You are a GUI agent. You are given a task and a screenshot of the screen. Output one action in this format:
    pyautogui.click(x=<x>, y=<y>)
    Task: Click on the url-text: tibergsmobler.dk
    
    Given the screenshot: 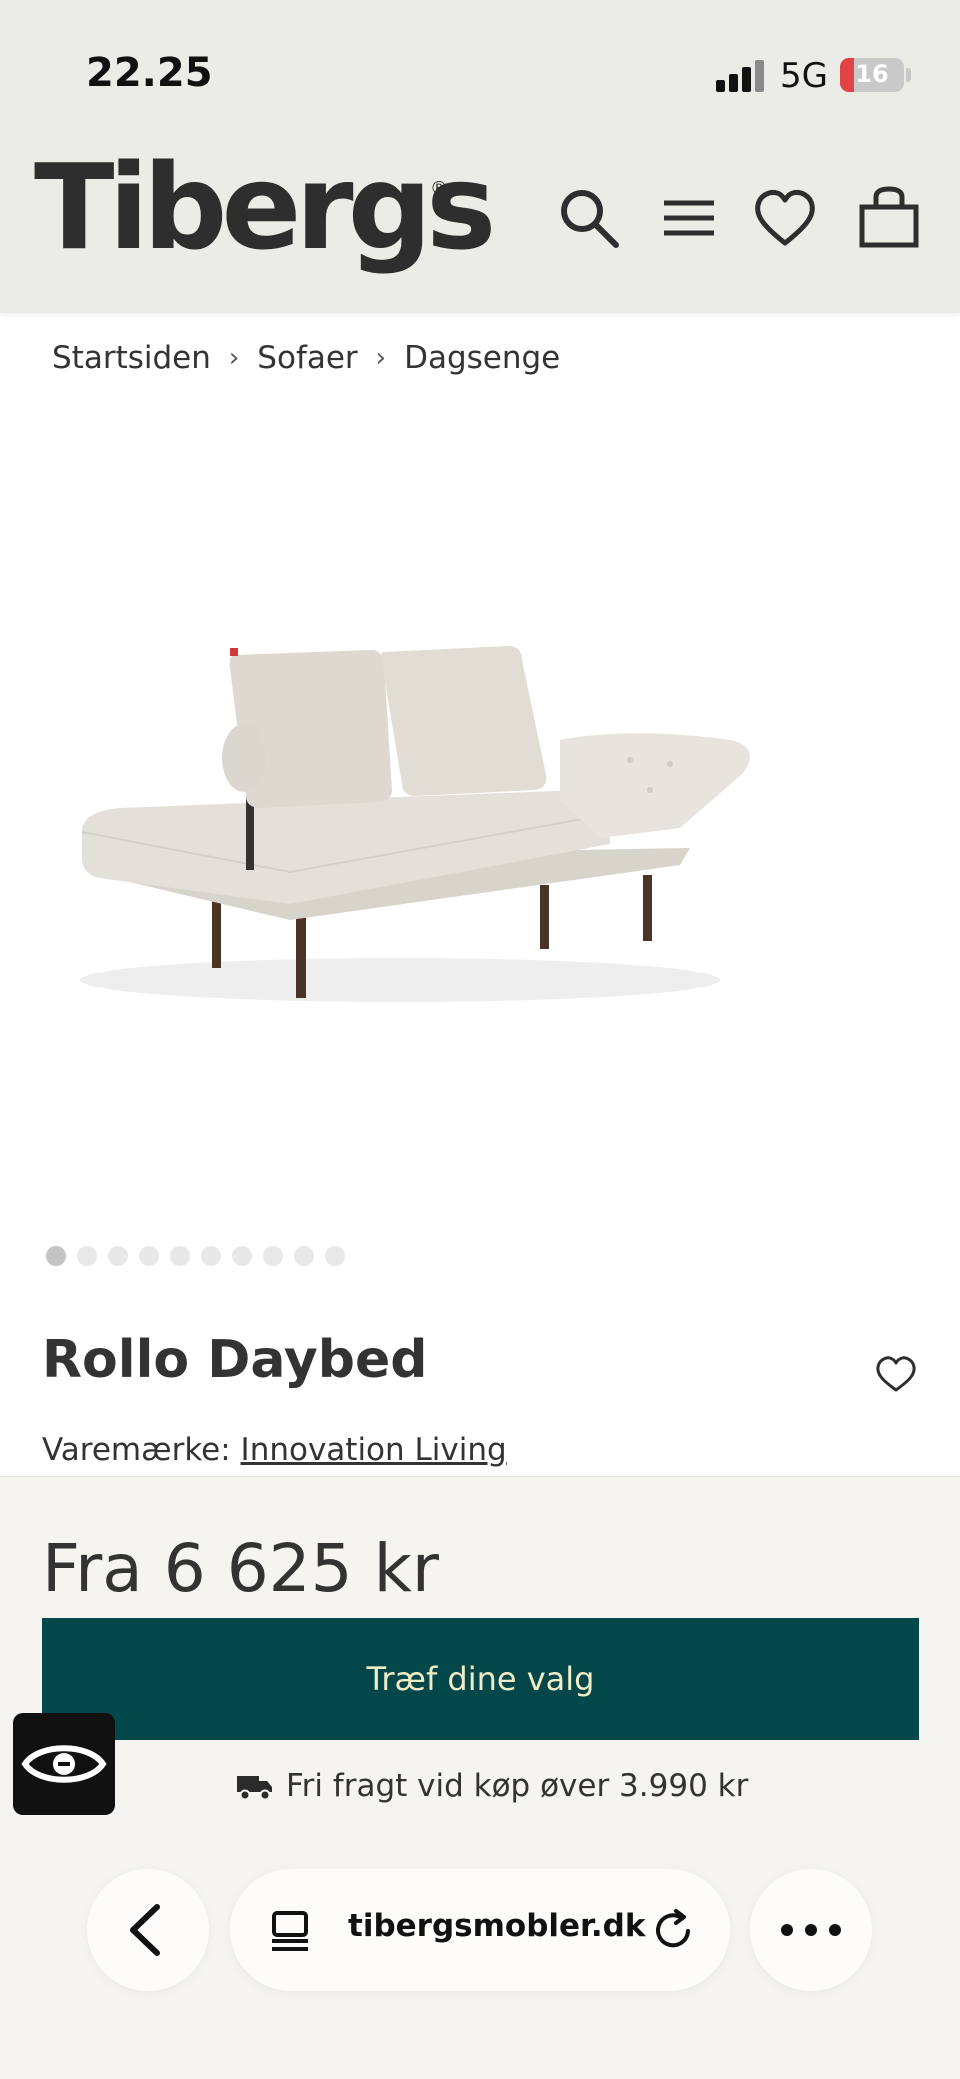 What is the action you would take?
    pyautogui.click(x=496, y=1926)
    